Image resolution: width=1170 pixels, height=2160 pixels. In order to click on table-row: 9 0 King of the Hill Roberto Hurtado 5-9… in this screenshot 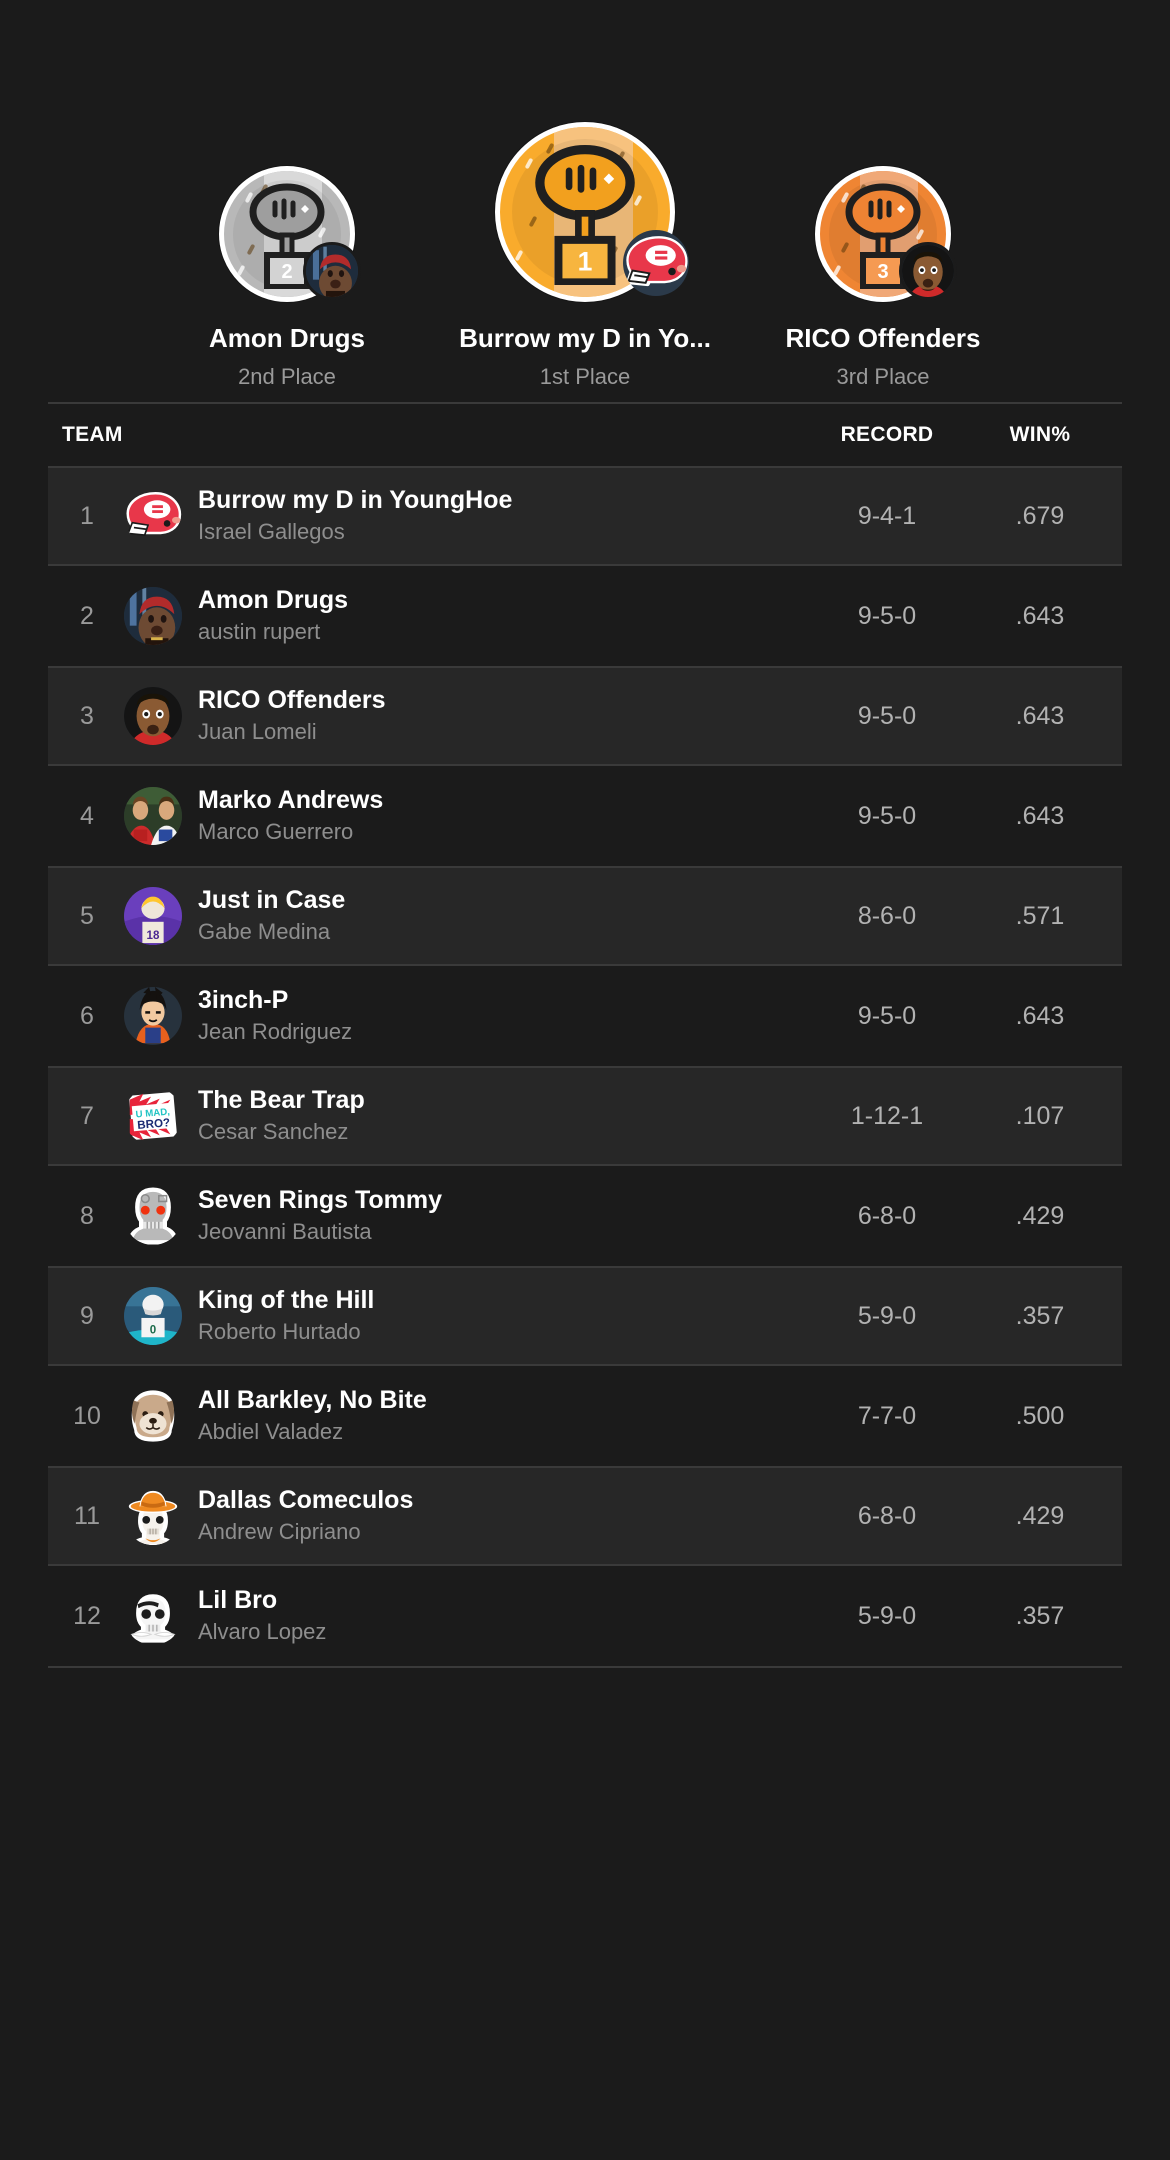, I will do `click(585, 1316)`.